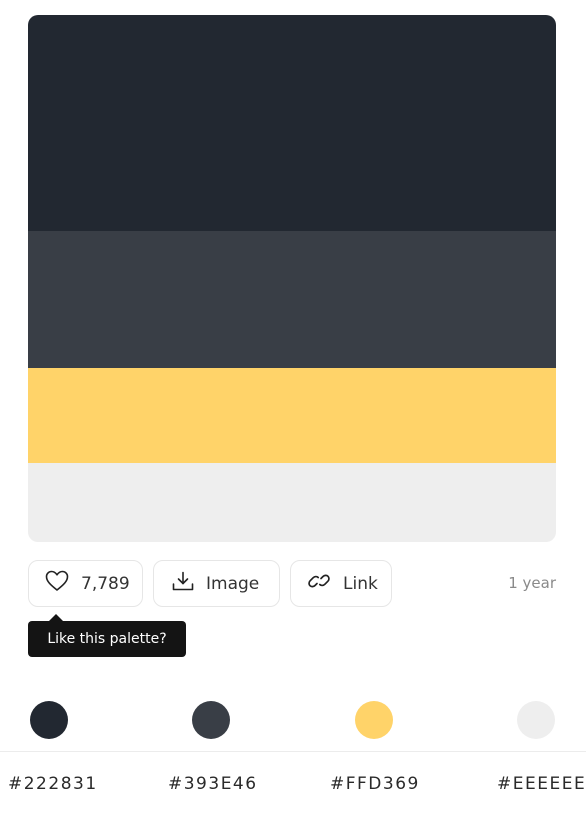  What do you see at coordinates (375, 784) in the screenshot?
I see `hex-code-3: #FFD369` at bounding box center [375, 784].